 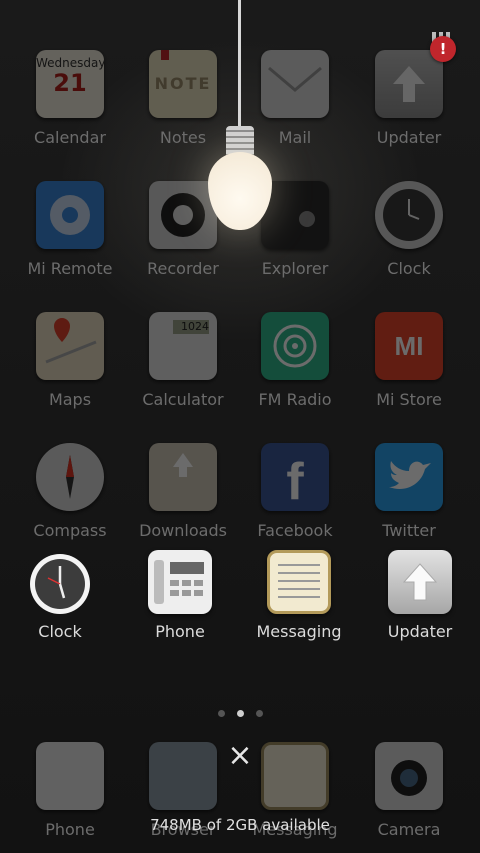 I want to click on app-label: Recorder, so click(x=183, y=268).